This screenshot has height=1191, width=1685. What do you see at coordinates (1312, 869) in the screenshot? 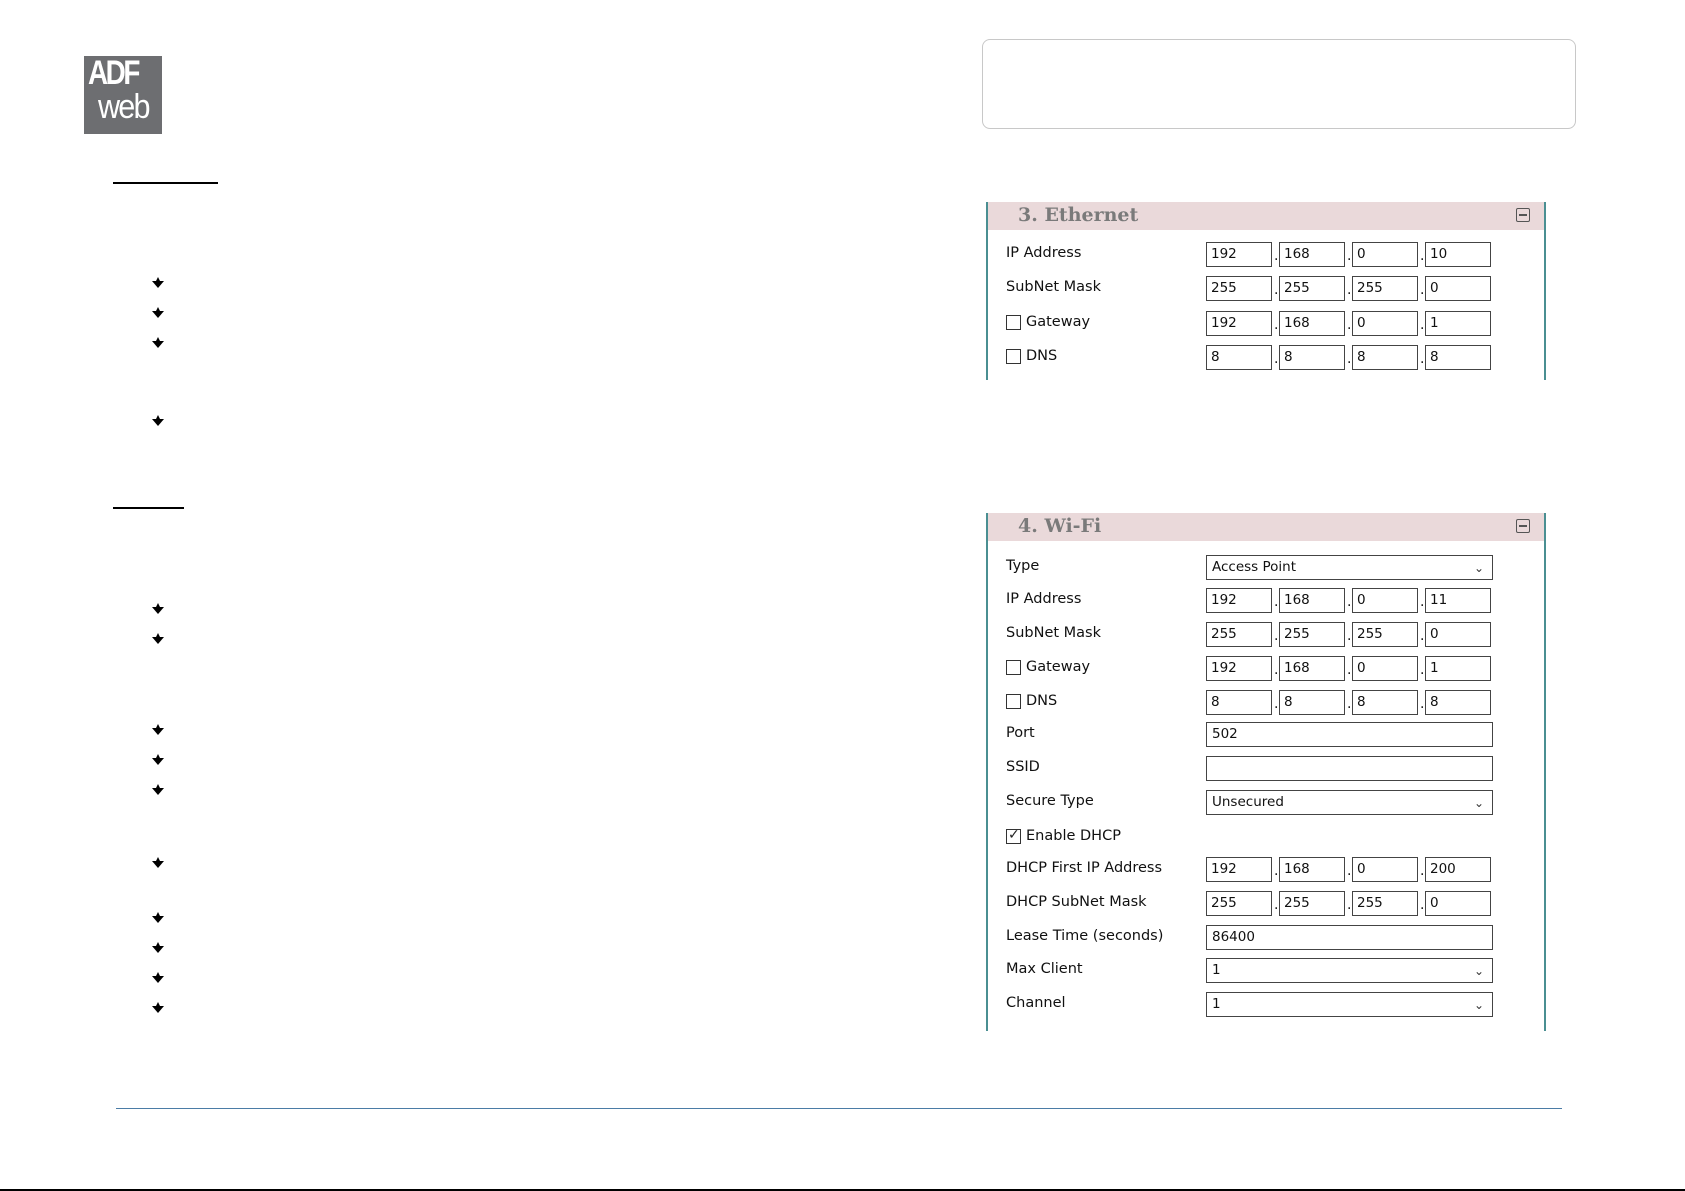
I see `dhcp-octet-2: 168` at bounding box center [1312, 869].